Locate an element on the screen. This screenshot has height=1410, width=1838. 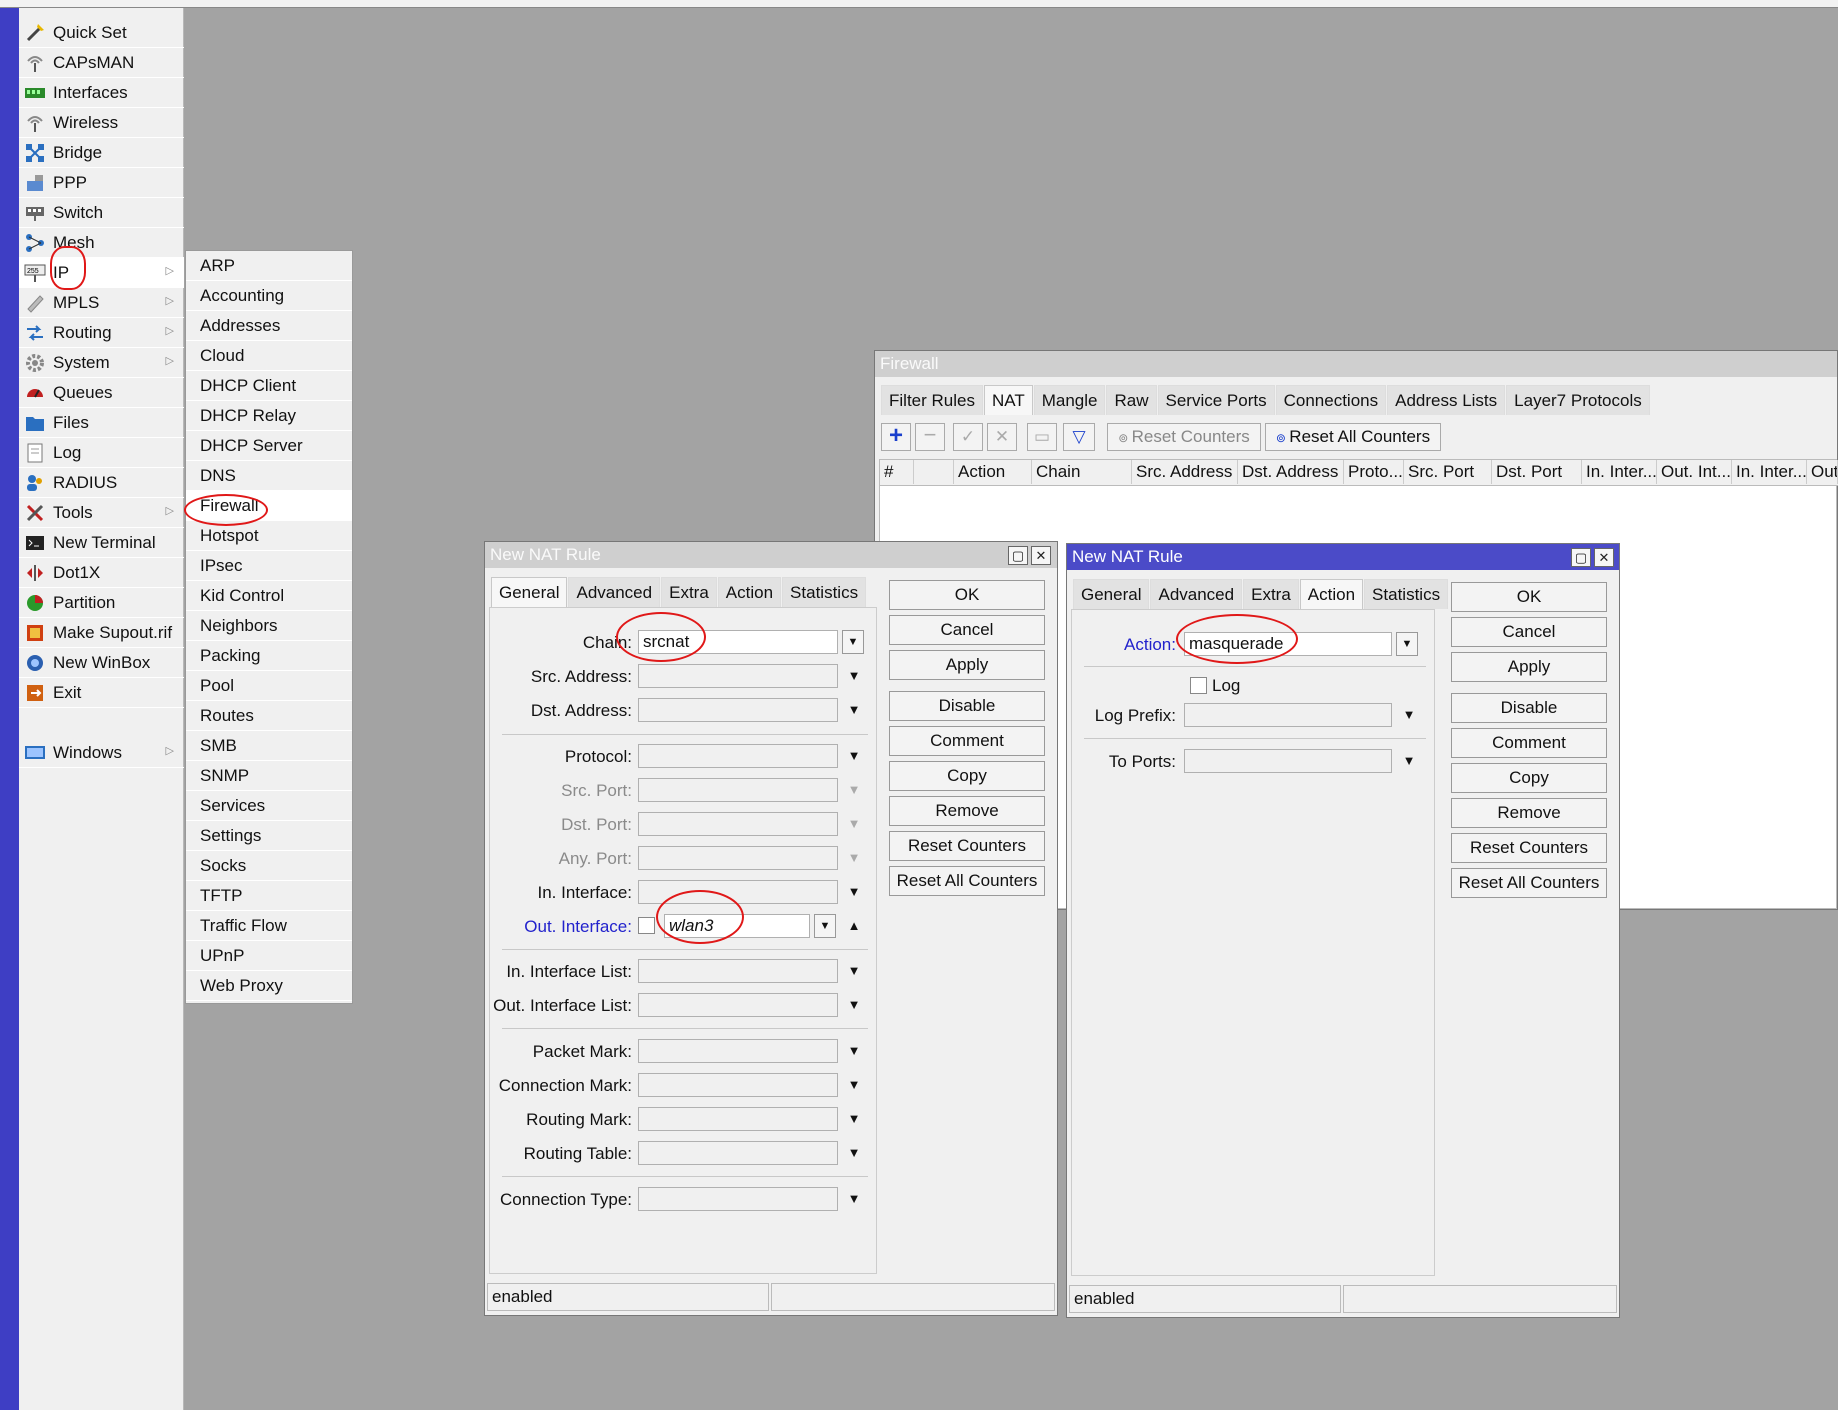
out-interface-list-dropdown-icon: ▼ is located at coordinates (854, 1005).